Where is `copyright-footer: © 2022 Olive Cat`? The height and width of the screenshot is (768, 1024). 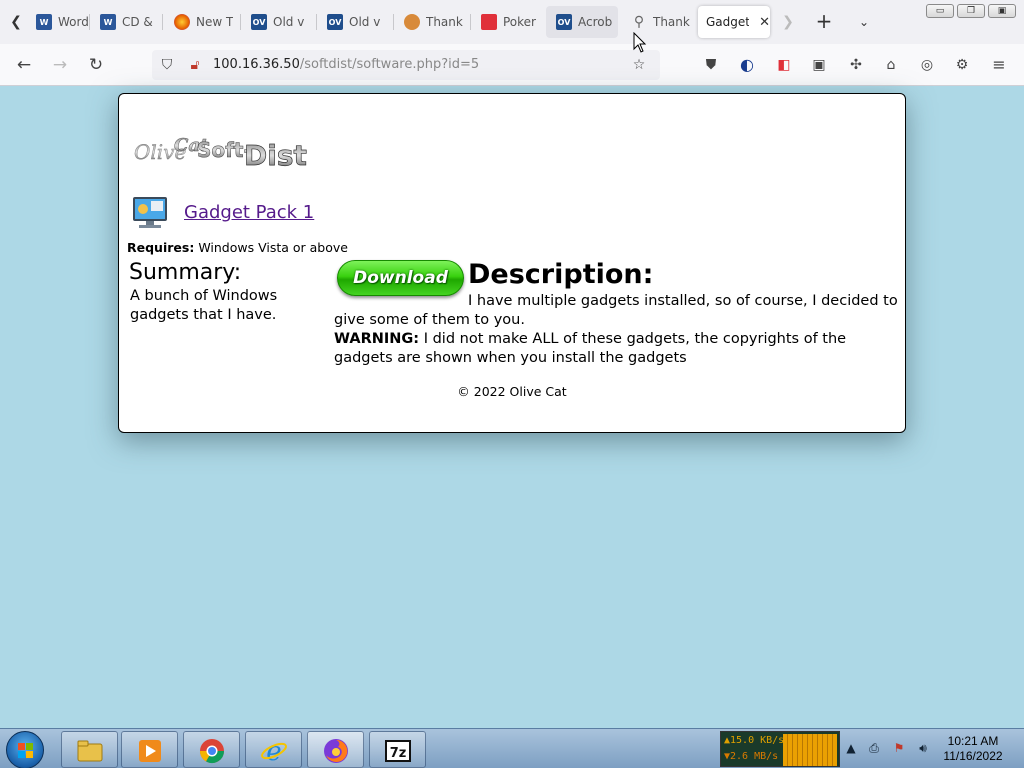
copyright-footer: © 2022 Olive Cat is located at coordinates (512, 391).